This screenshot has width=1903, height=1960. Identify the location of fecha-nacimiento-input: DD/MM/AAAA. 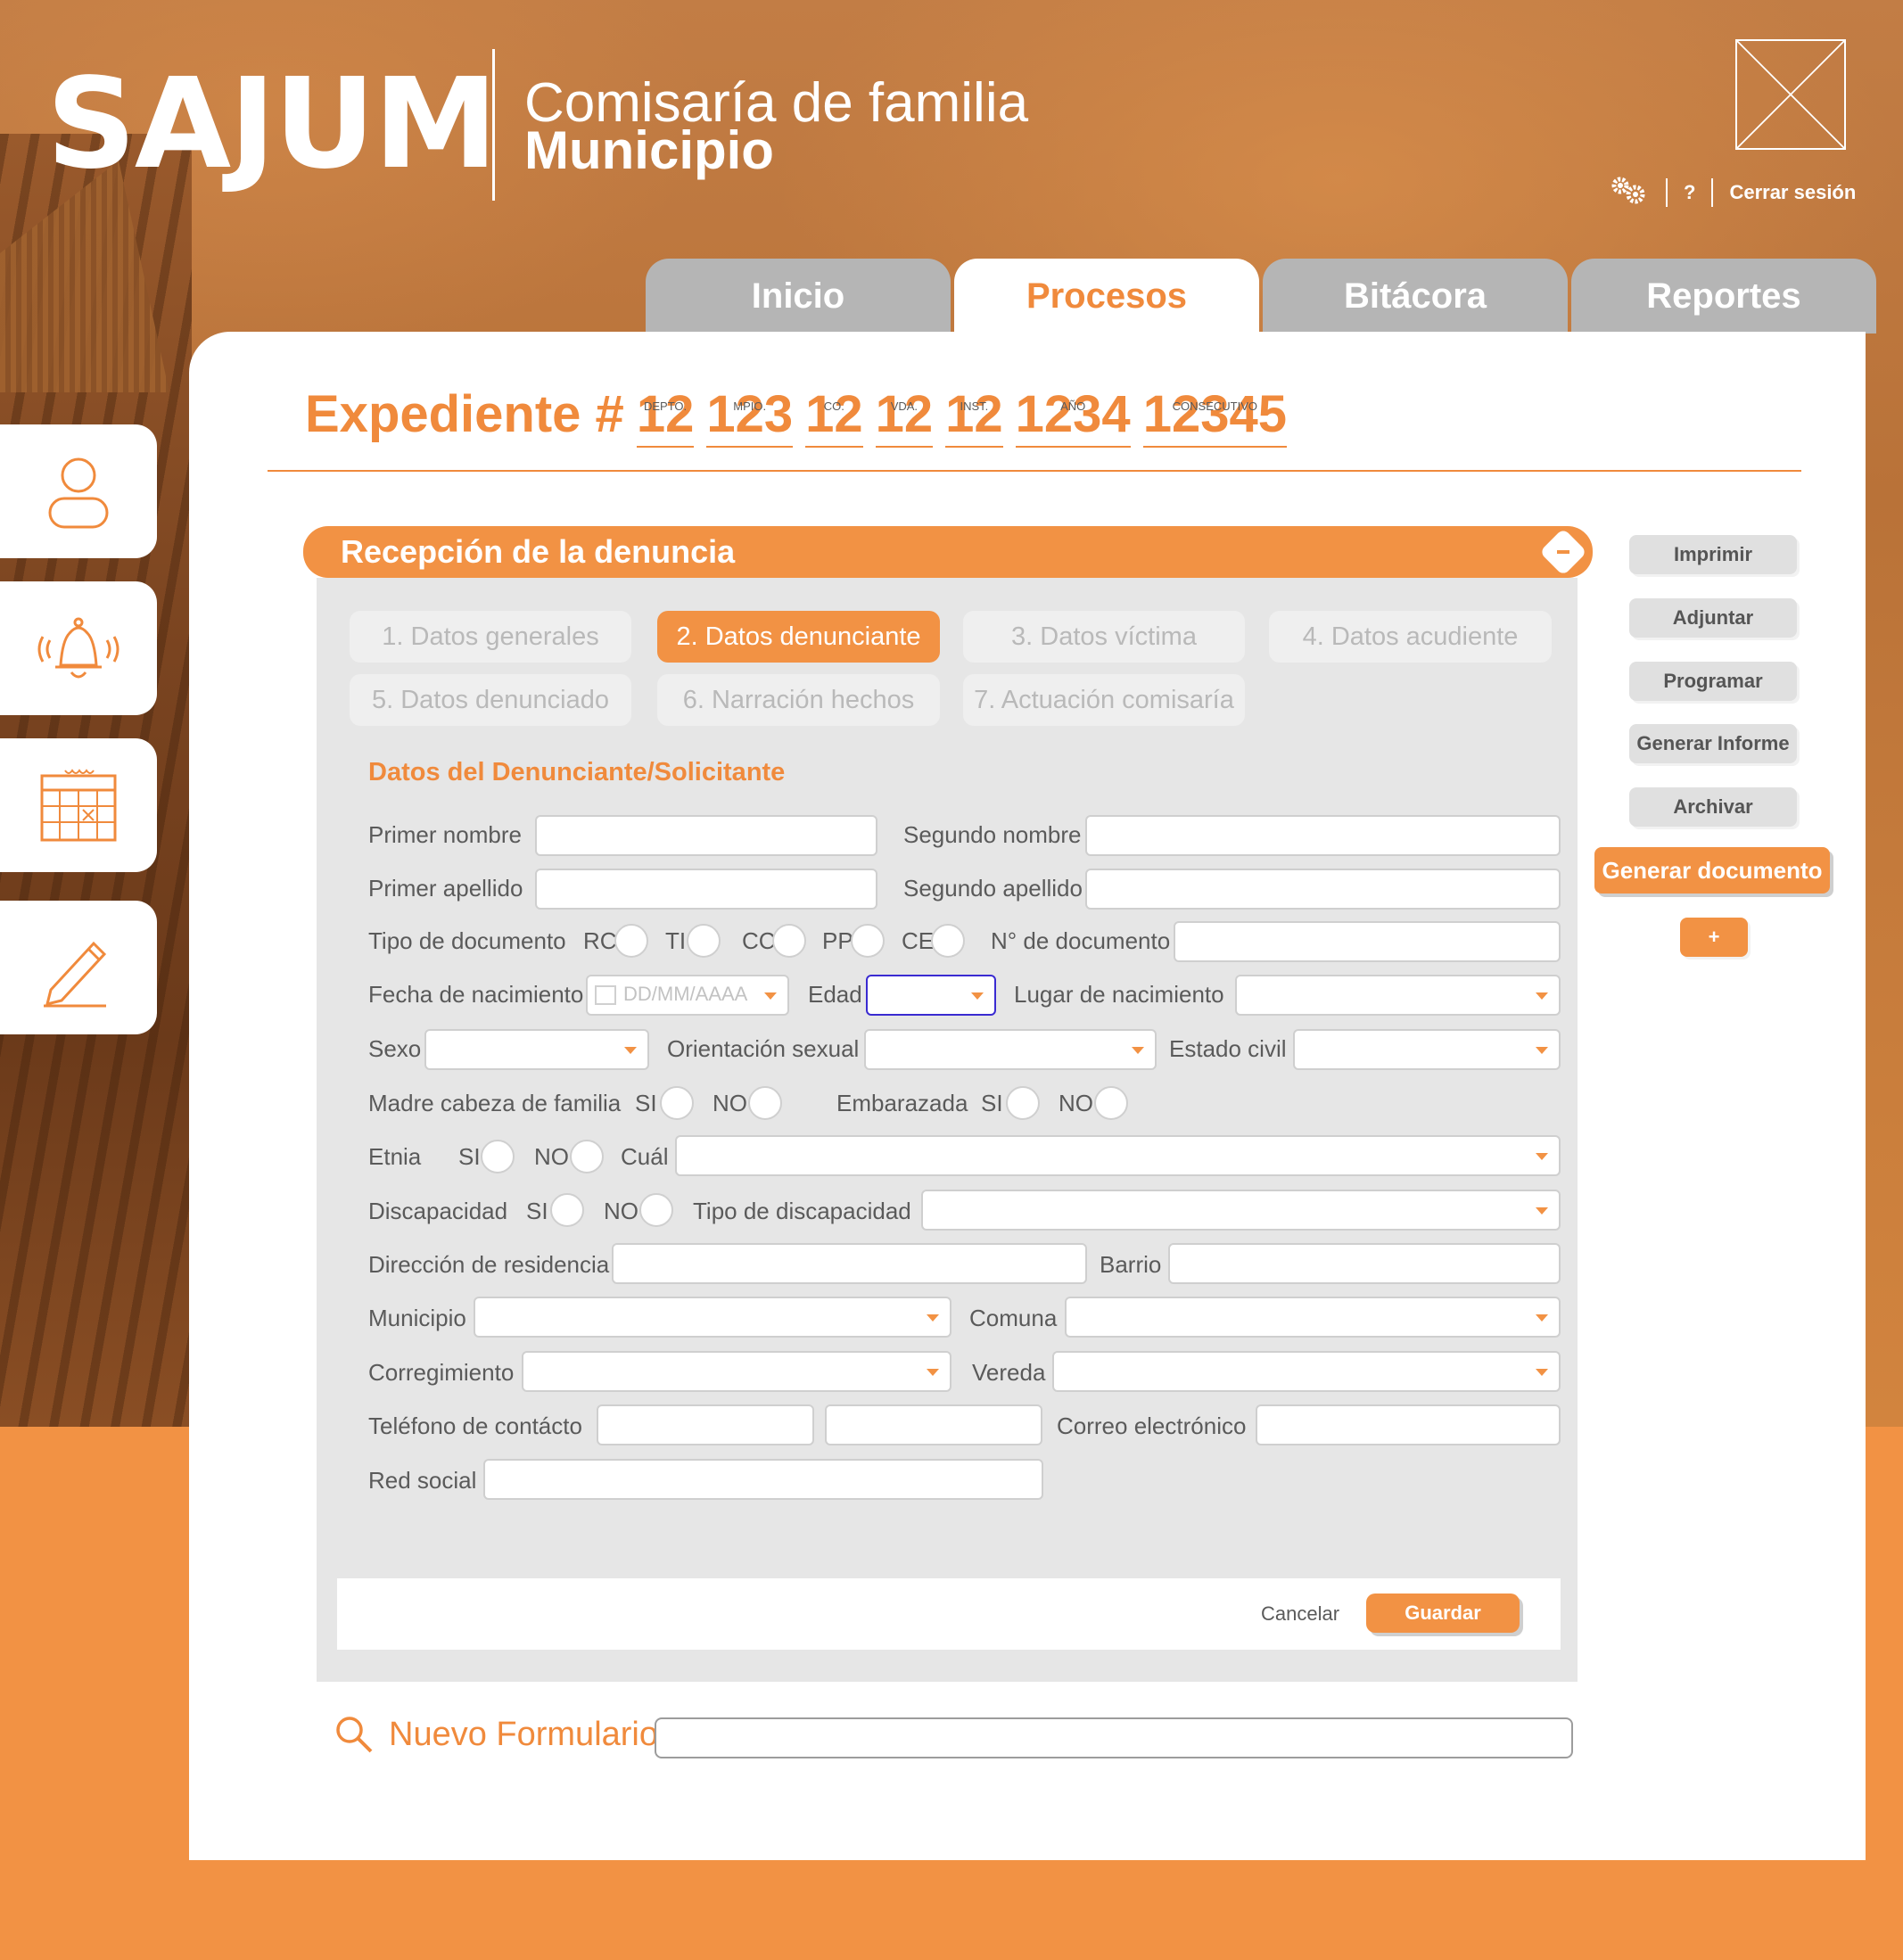
(687, 996).